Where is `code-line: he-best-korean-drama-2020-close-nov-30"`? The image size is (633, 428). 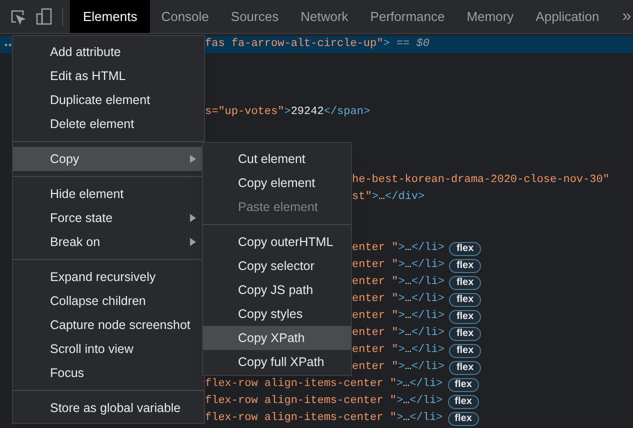
code-line: he-best-korean-drama-2020-close-nov-30" is located at coordinates (481, 180).